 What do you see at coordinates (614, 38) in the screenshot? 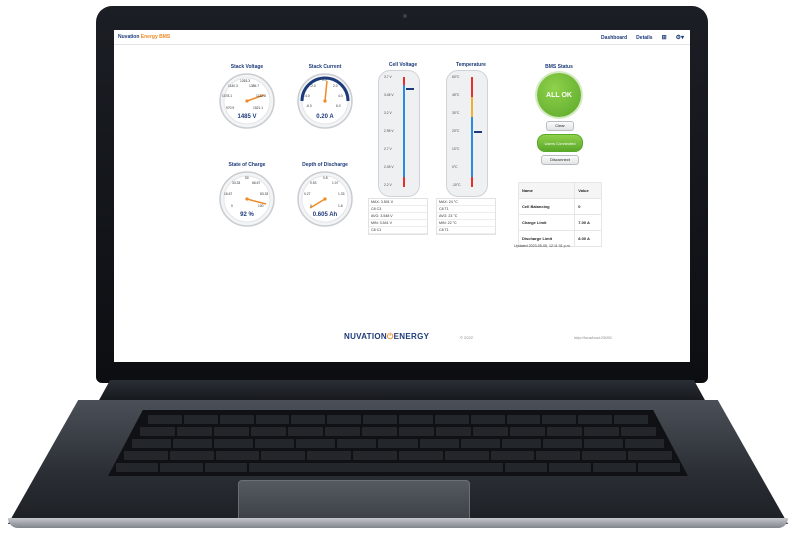
I see `nav-dashboard: Dashboard` at bounding box center [614, 38].